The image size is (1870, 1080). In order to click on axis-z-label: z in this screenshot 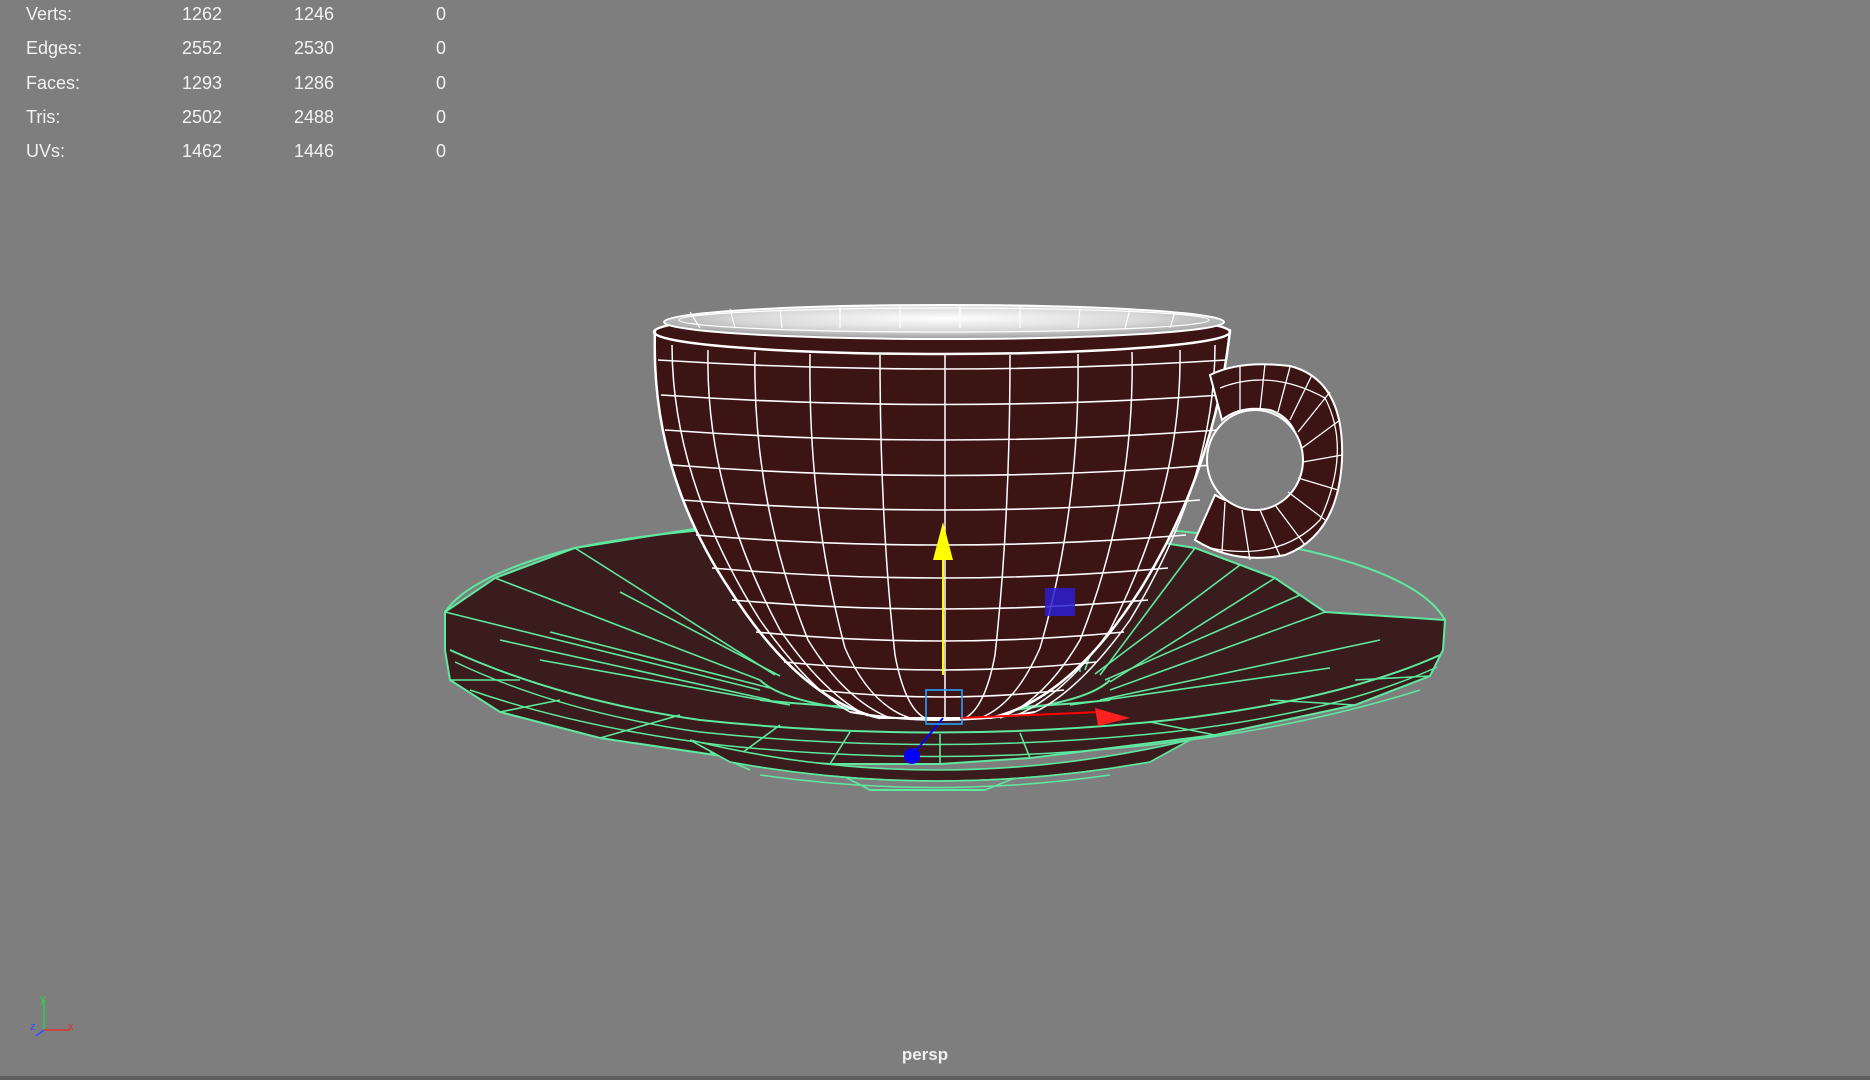, I will do `click(33, 1027)`.